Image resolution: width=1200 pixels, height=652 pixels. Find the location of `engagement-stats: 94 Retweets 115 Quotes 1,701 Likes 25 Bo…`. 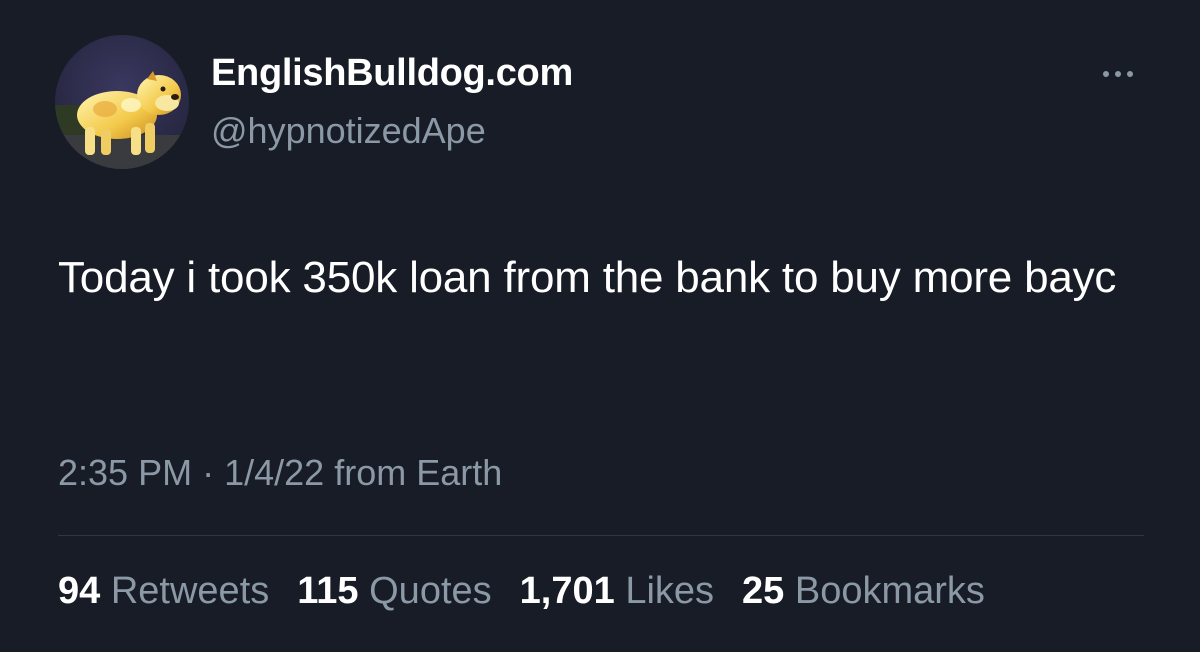

engagement-stats: 94 Retweets 115 Quotes 1,701 Likes 25 Bo… is located at coordinates (521, 591).